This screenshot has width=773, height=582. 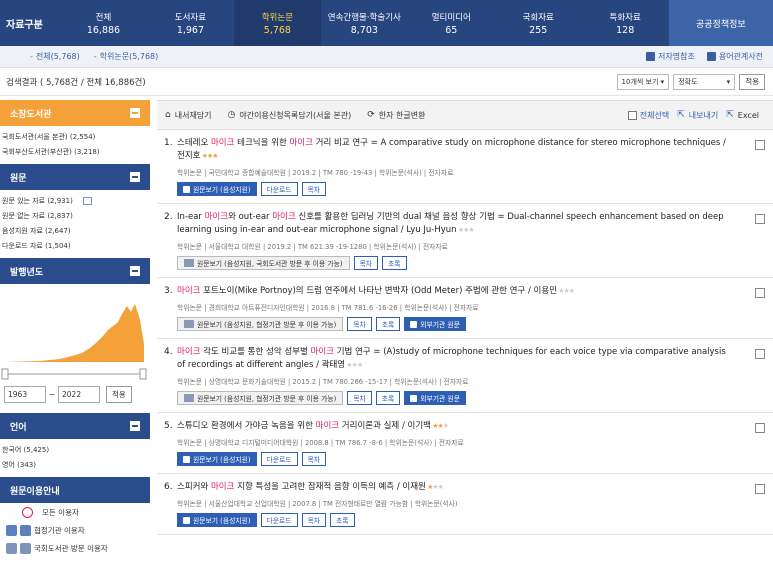 What do you see at coordinates (75, 113) in the screenshot?
I see `facet-library-header: 소장도서관` at bounding box center [75, 113].